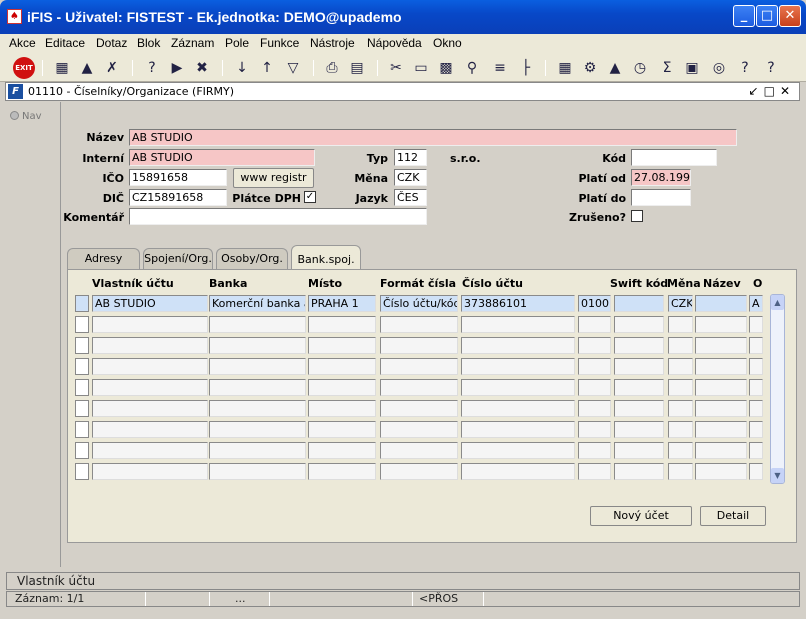  Describe the element at coordinates (661, 177) in the screenshot. I see `plati-od-field: 27.08.1999` at that location.